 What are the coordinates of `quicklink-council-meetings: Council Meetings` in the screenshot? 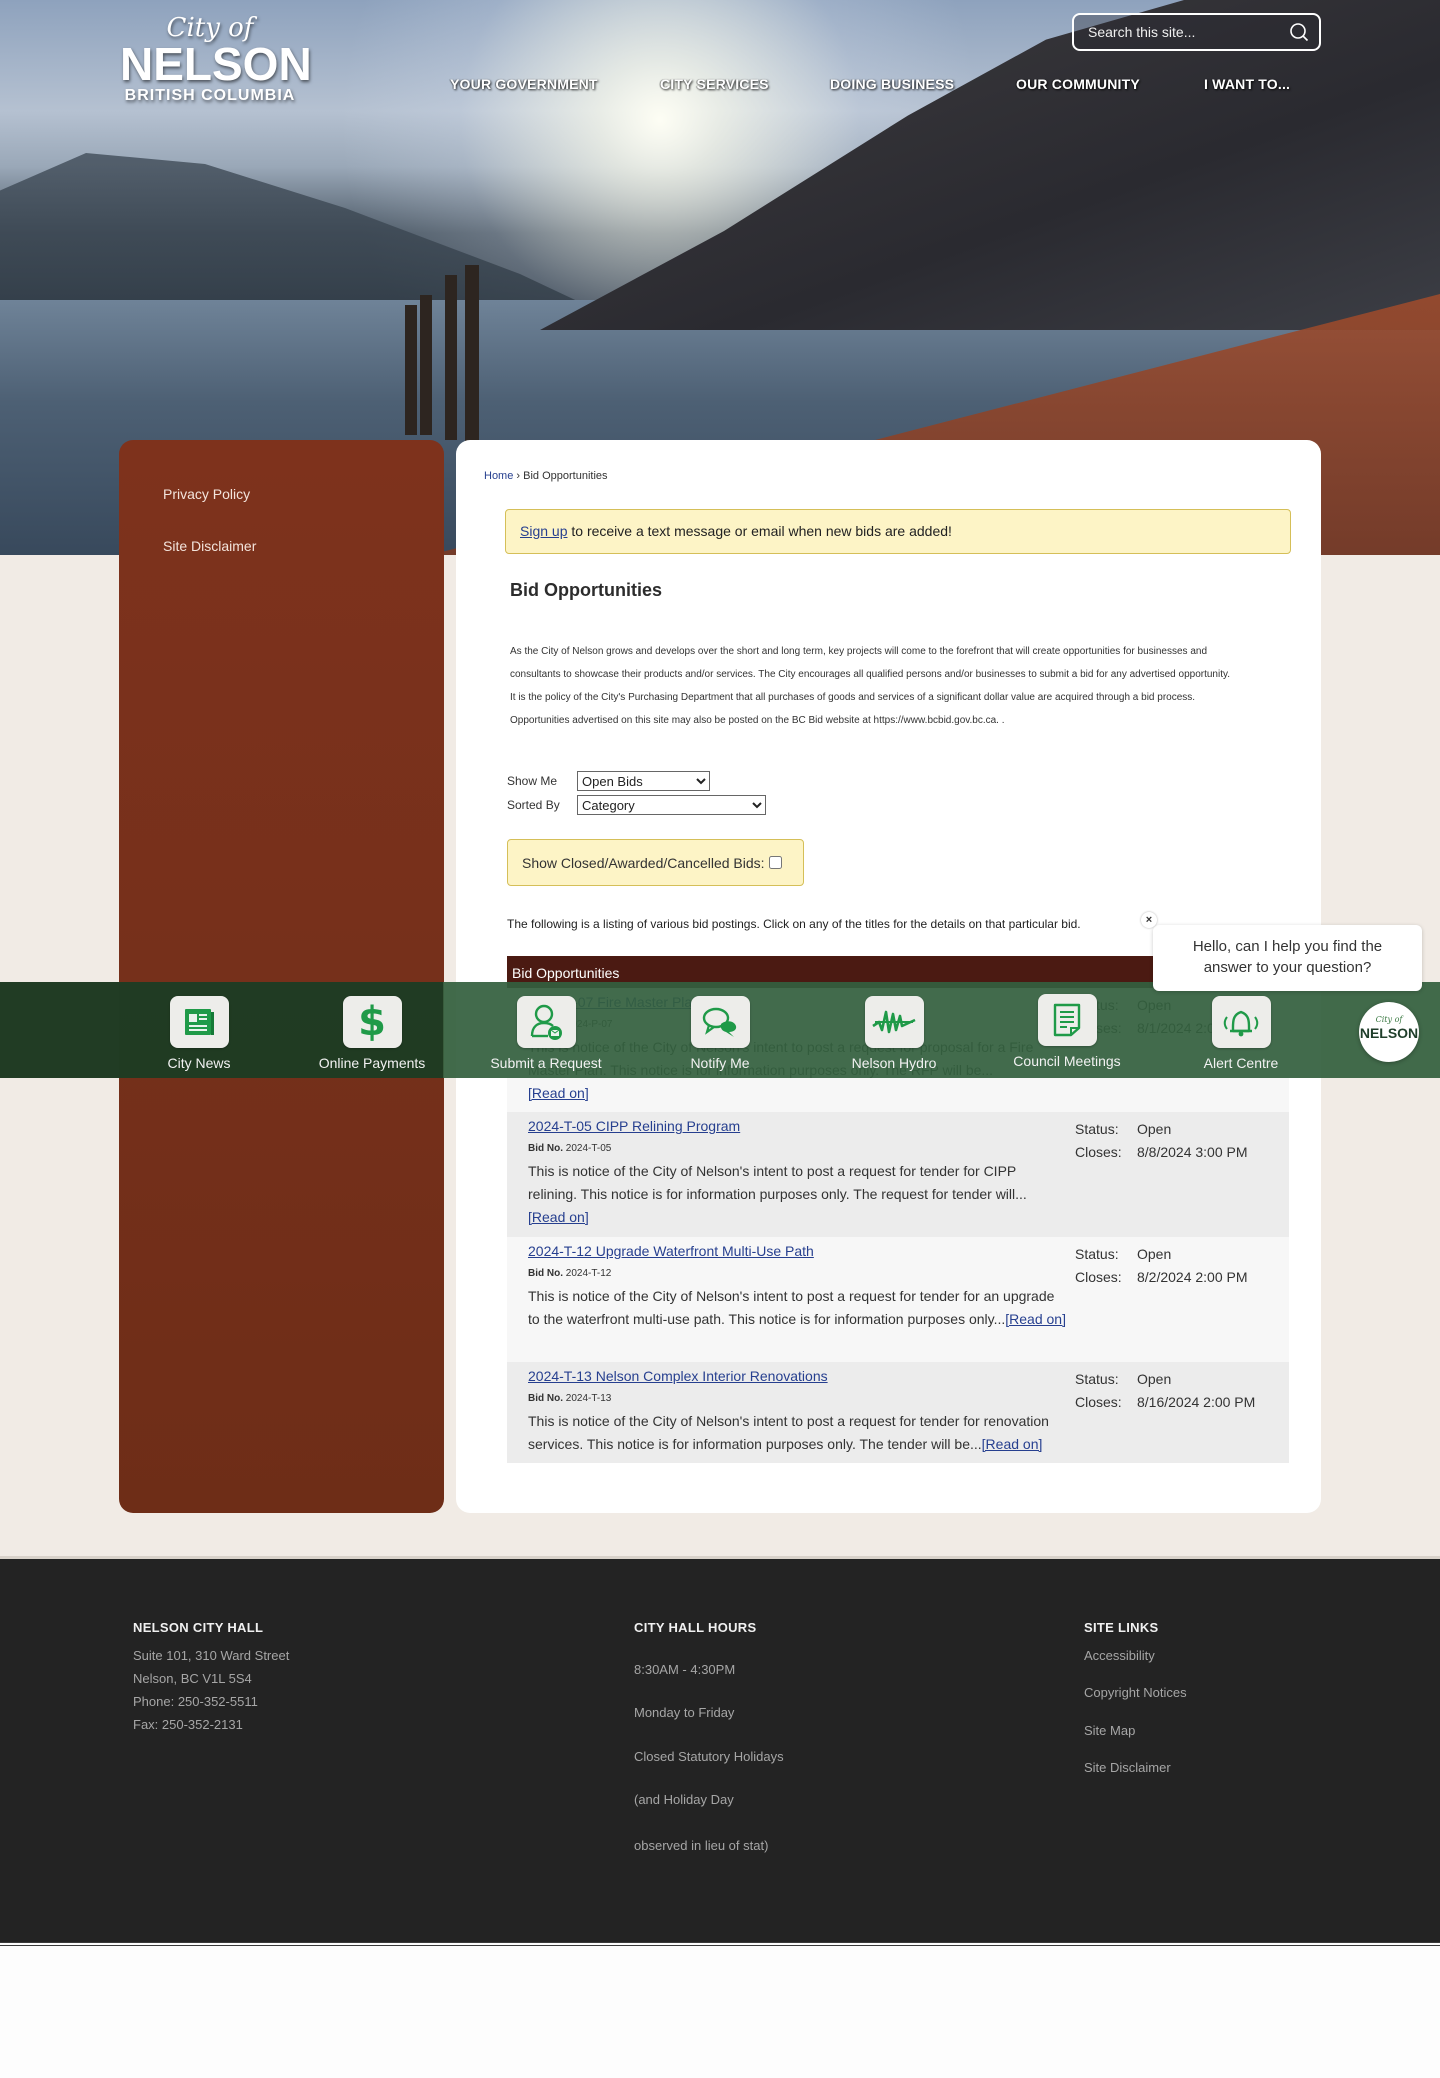 It's located at (1067, 1031).